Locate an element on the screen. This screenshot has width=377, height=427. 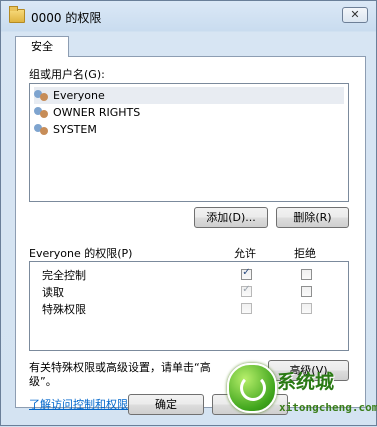
tab-security: 安全 is located at coordinates (42, 46).